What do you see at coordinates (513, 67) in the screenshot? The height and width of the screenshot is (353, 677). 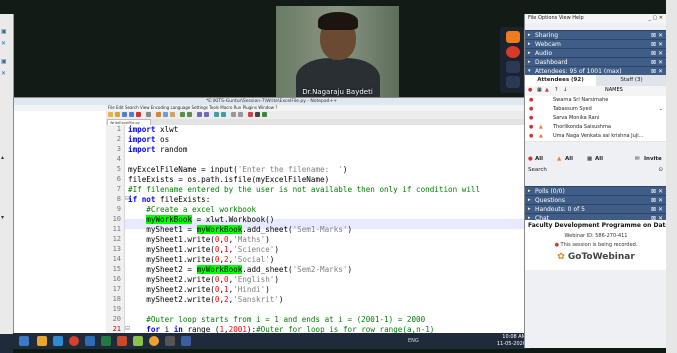 I see `webcam-icon` at bounding box center [513, 67].